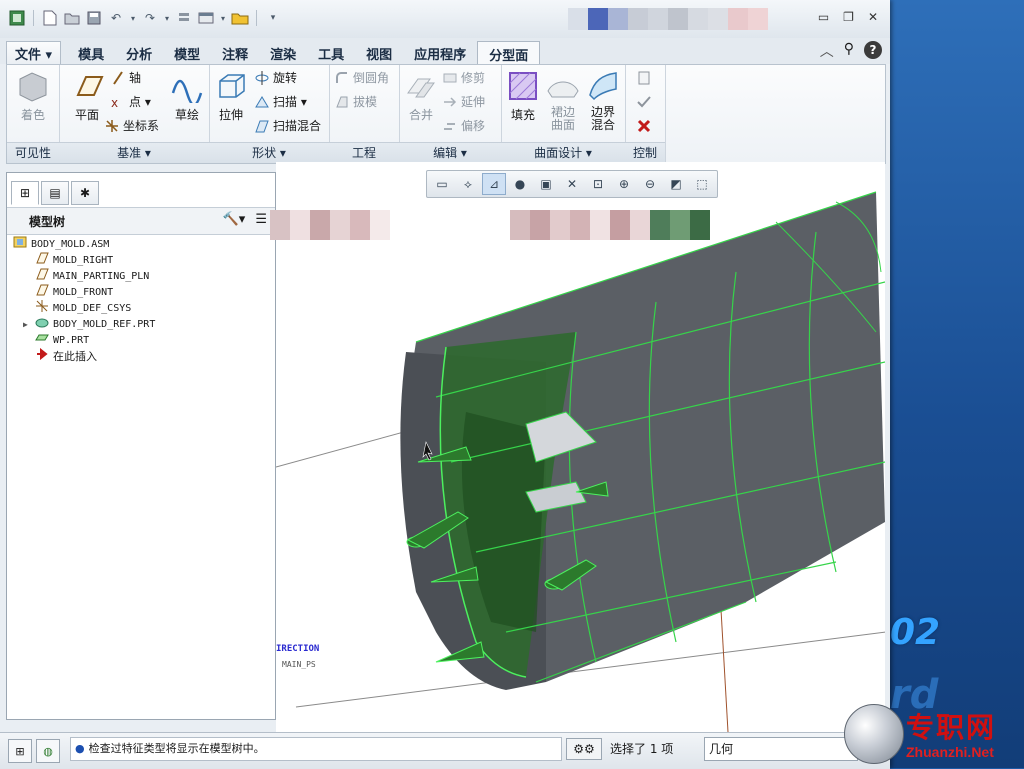  I want to click on search-icon: ⚲, so click(849, 51).